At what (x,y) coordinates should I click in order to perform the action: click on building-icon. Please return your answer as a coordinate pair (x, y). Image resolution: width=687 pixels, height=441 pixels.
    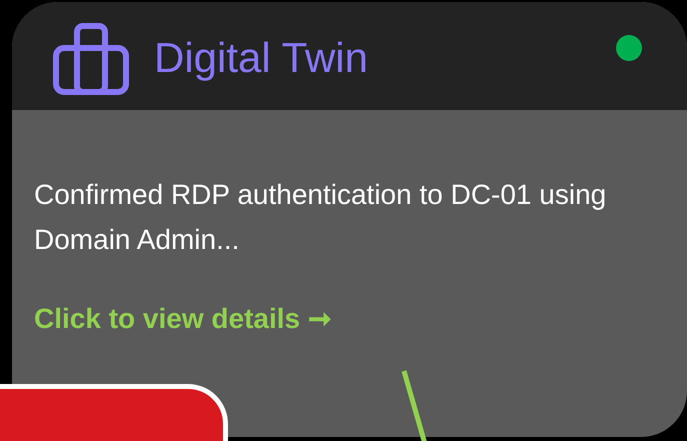
    Looking at the image, I should click on (91, 59).